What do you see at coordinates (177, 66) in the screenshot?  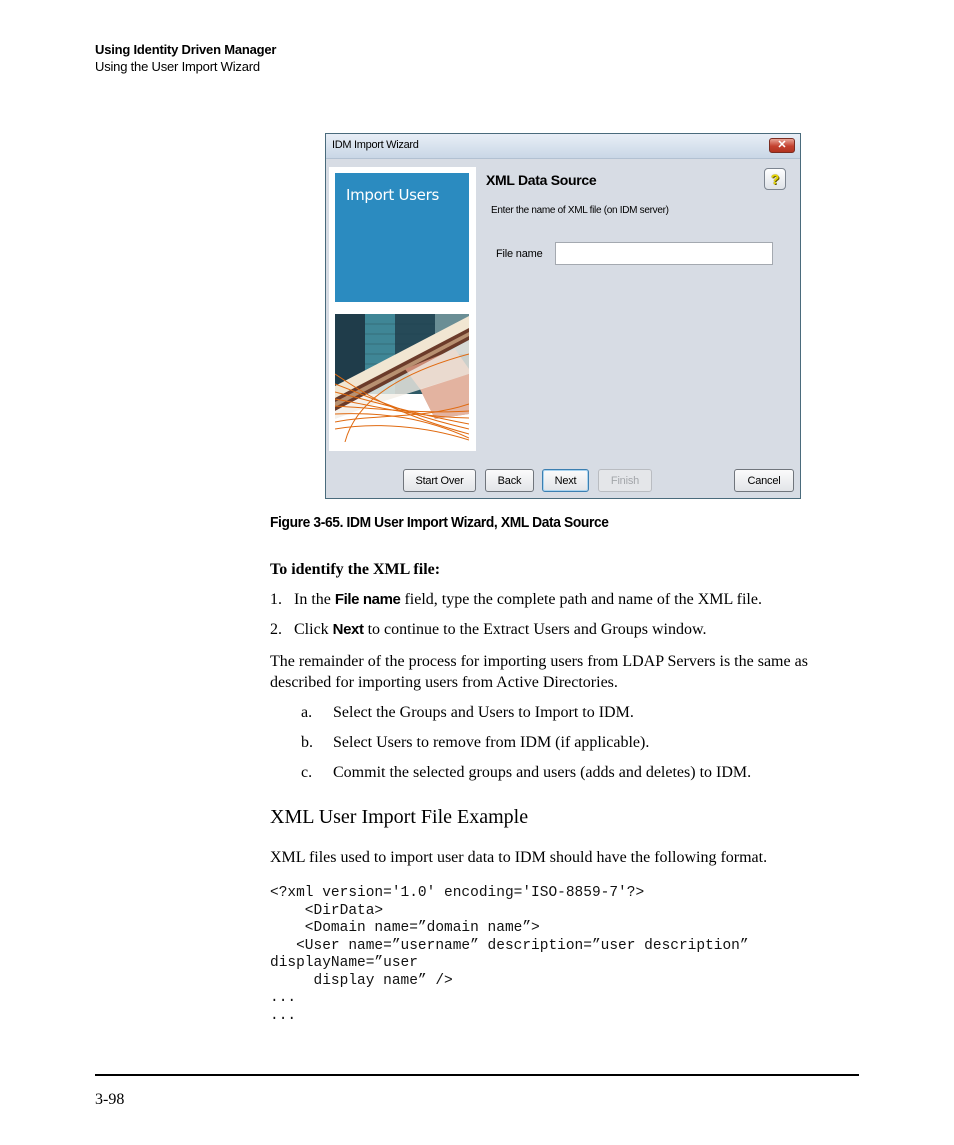 I see `section-title: Using the User Import Wizard` at bounding box center [177, 66].